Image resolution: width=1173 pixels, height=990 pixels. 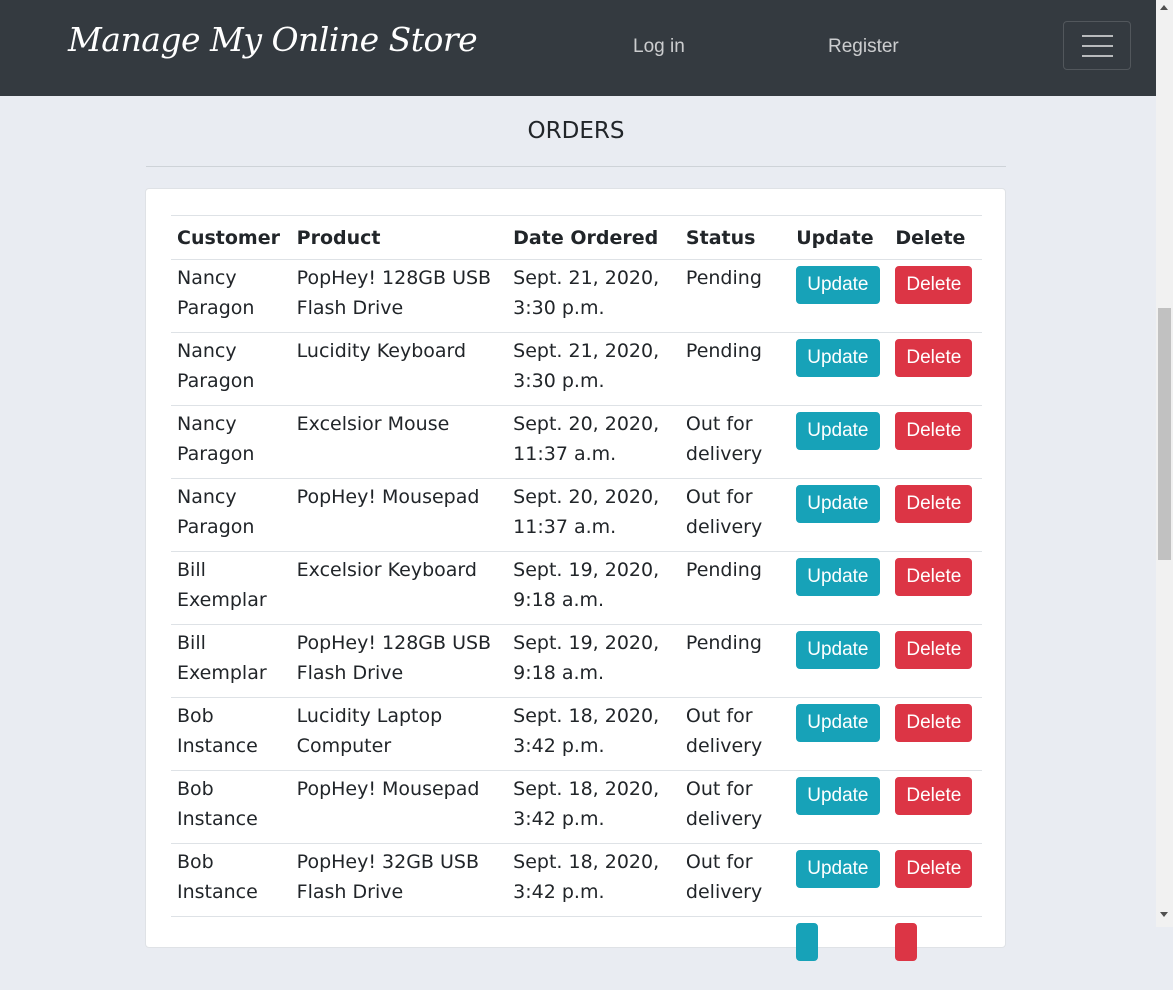 I want to click on scroll-up-arrow-icon, so click(x=1164, y=7).